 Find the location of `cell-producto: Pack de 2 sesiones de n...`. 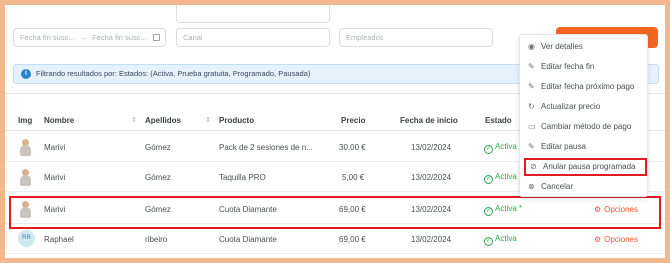

cell-producto: Pack de 2 sesiones de n... is located at coordinates (266, 147).